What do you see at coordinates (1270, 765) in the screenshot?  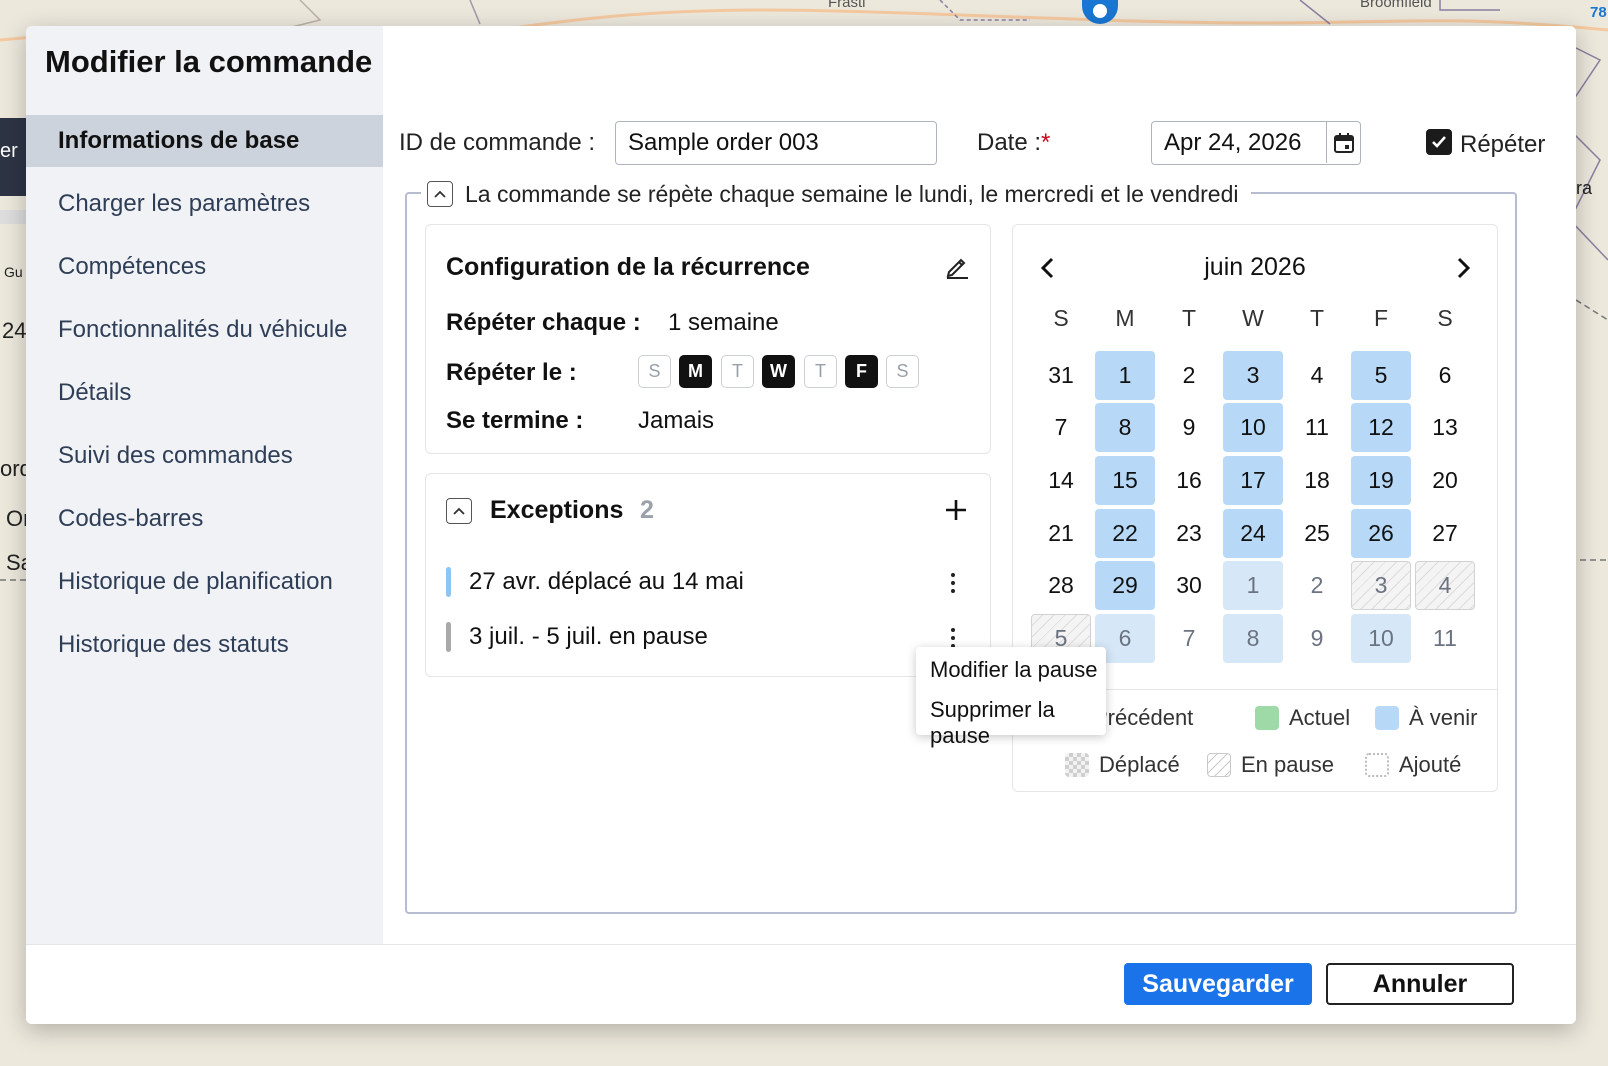 I see `legend-item-paused: En pause` at bounding box center [1270, 765].